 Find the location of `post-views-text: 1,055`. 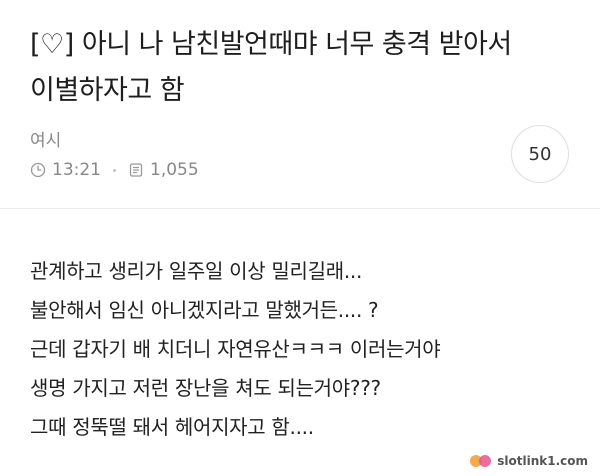

post-views-text: 1,055 is located at coordinates (174, 170).